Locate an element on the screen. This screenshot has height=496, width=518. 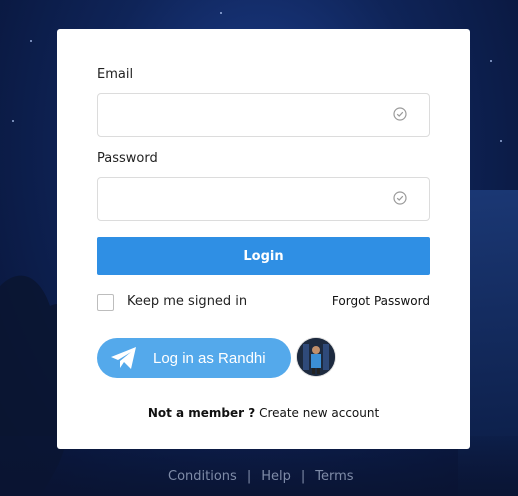
telegram-plane-icon is located at coordinates (123, 358).